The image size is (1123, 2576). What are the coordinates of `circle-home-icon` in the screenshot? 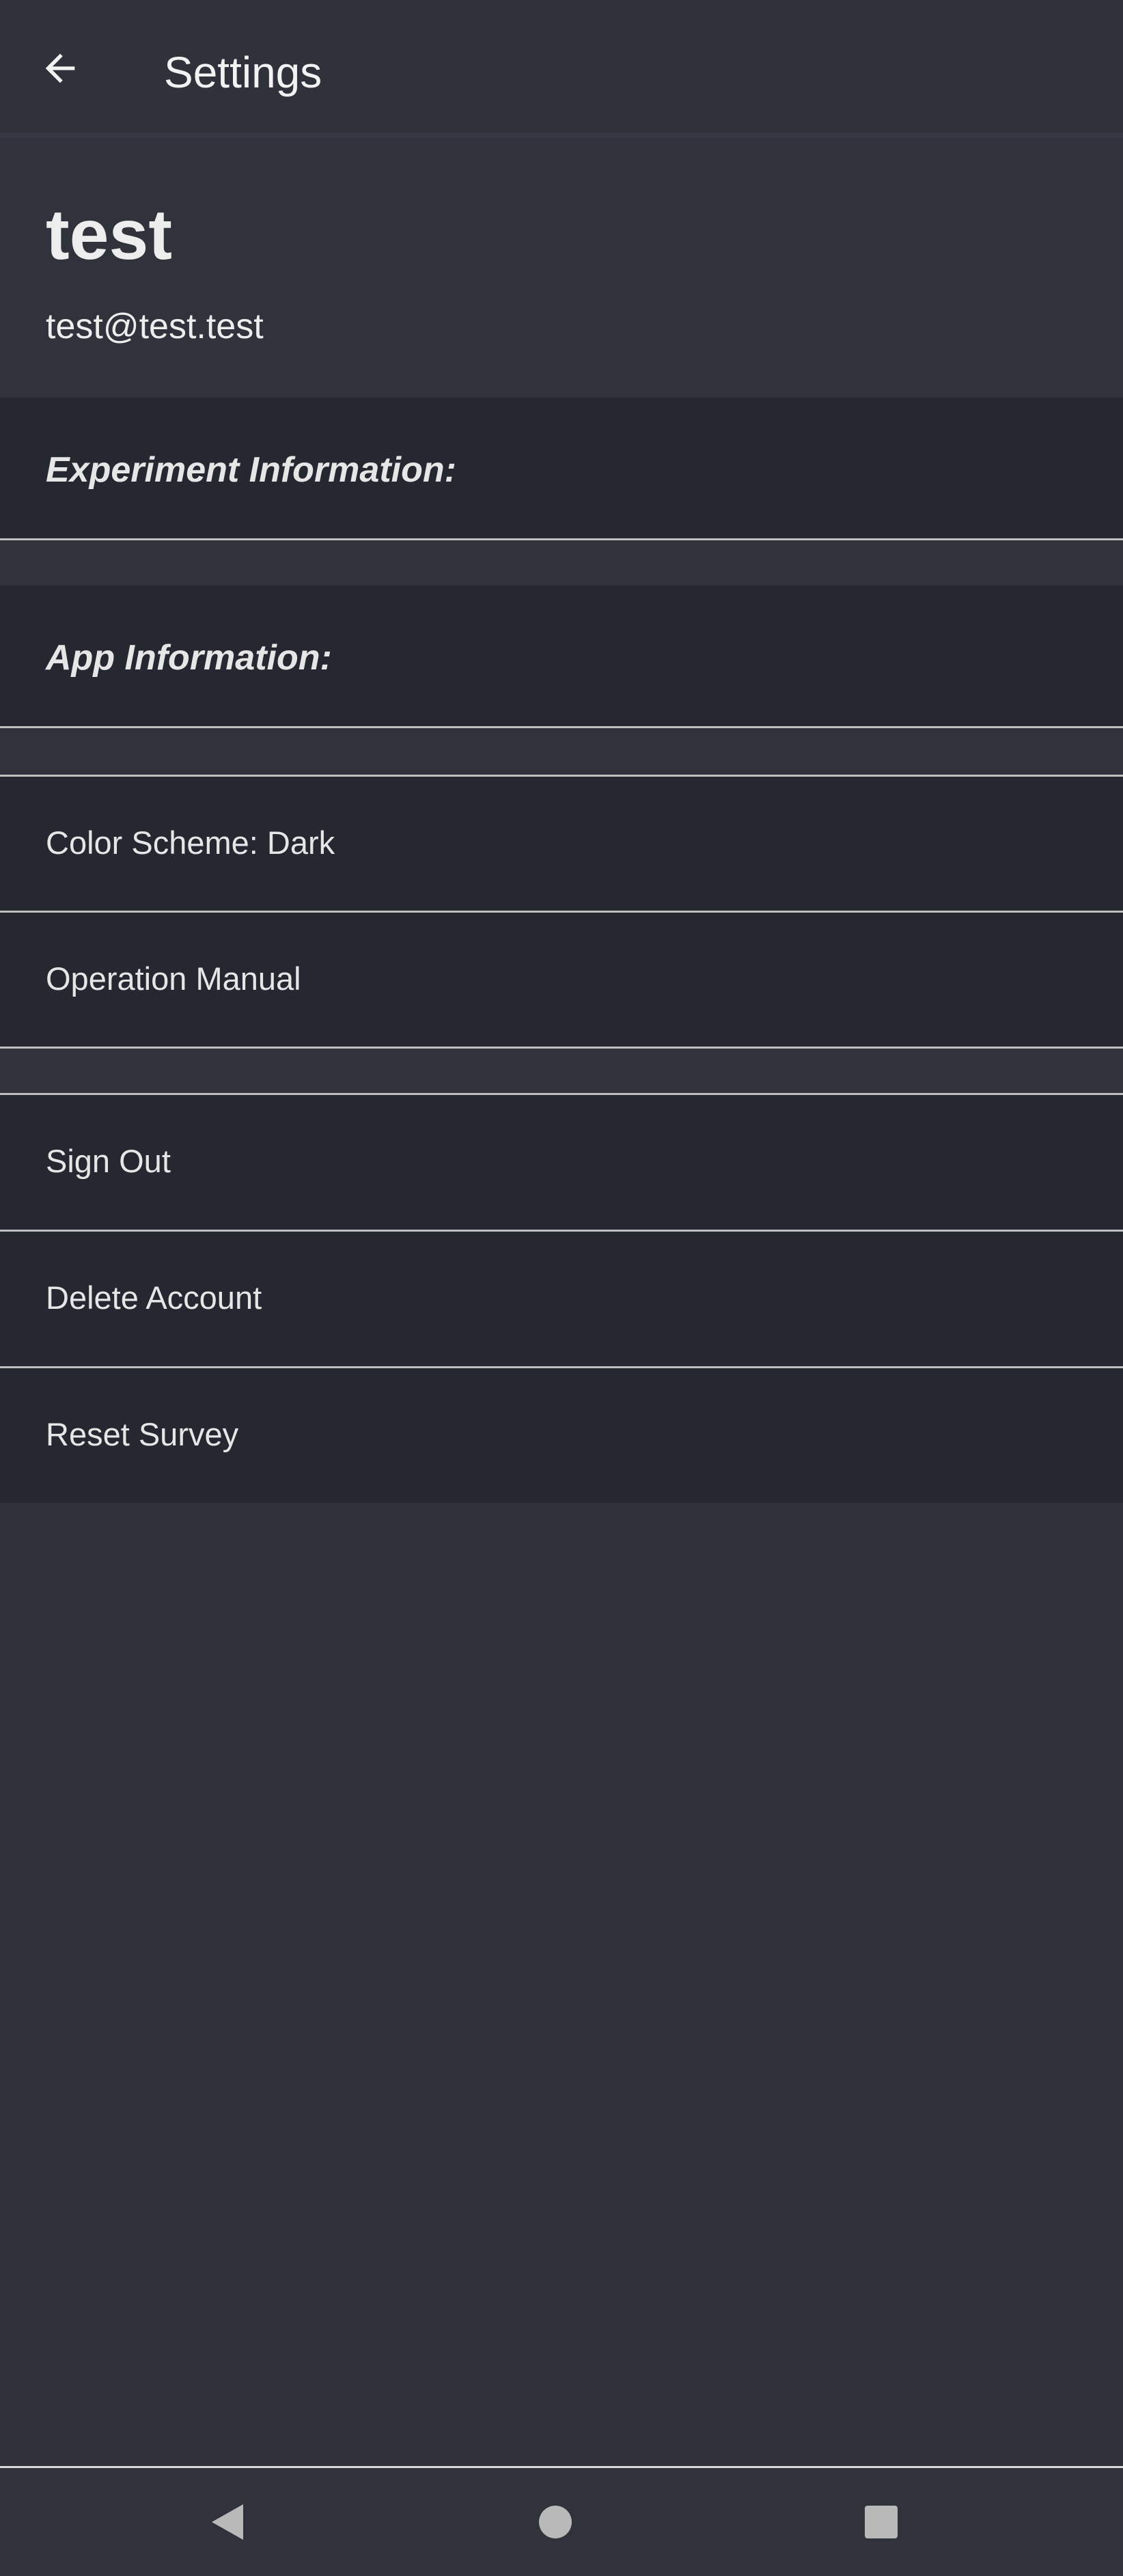 It's located at (555, 2522).